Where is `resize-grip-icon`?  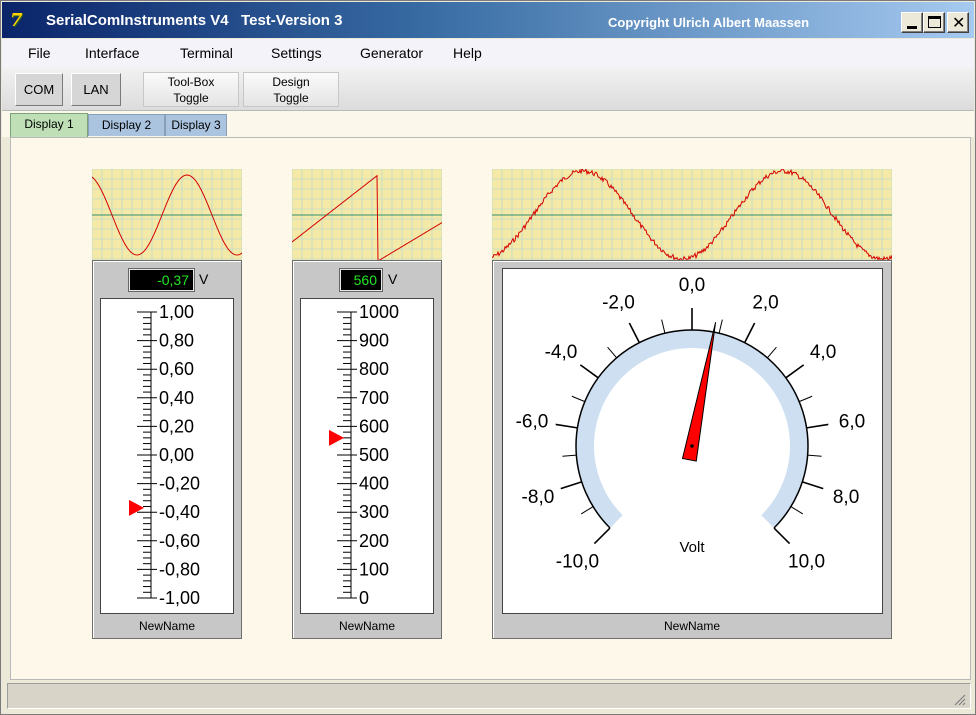 resize-grip-icon is located at coordinates (959, 699).